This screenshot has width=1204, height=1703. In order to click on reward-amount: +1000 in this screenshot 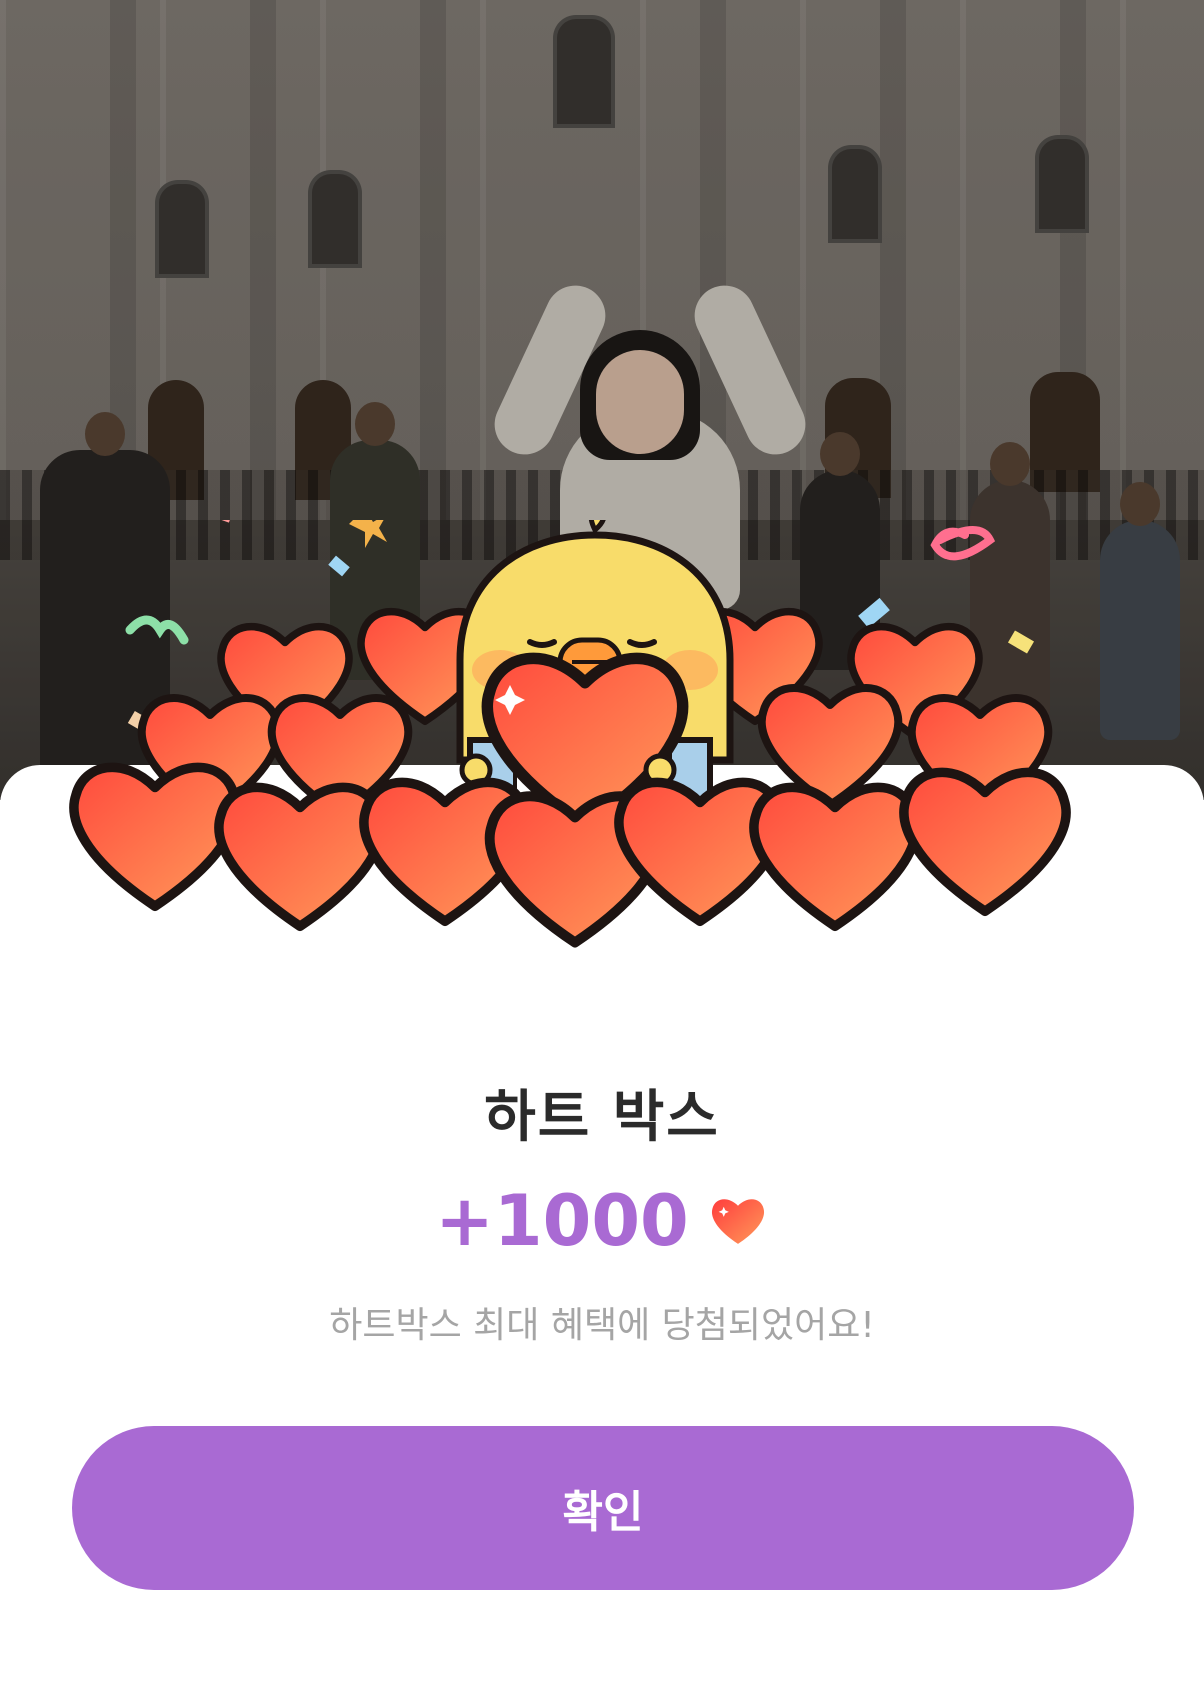, I will do `click(562, 1221)`.